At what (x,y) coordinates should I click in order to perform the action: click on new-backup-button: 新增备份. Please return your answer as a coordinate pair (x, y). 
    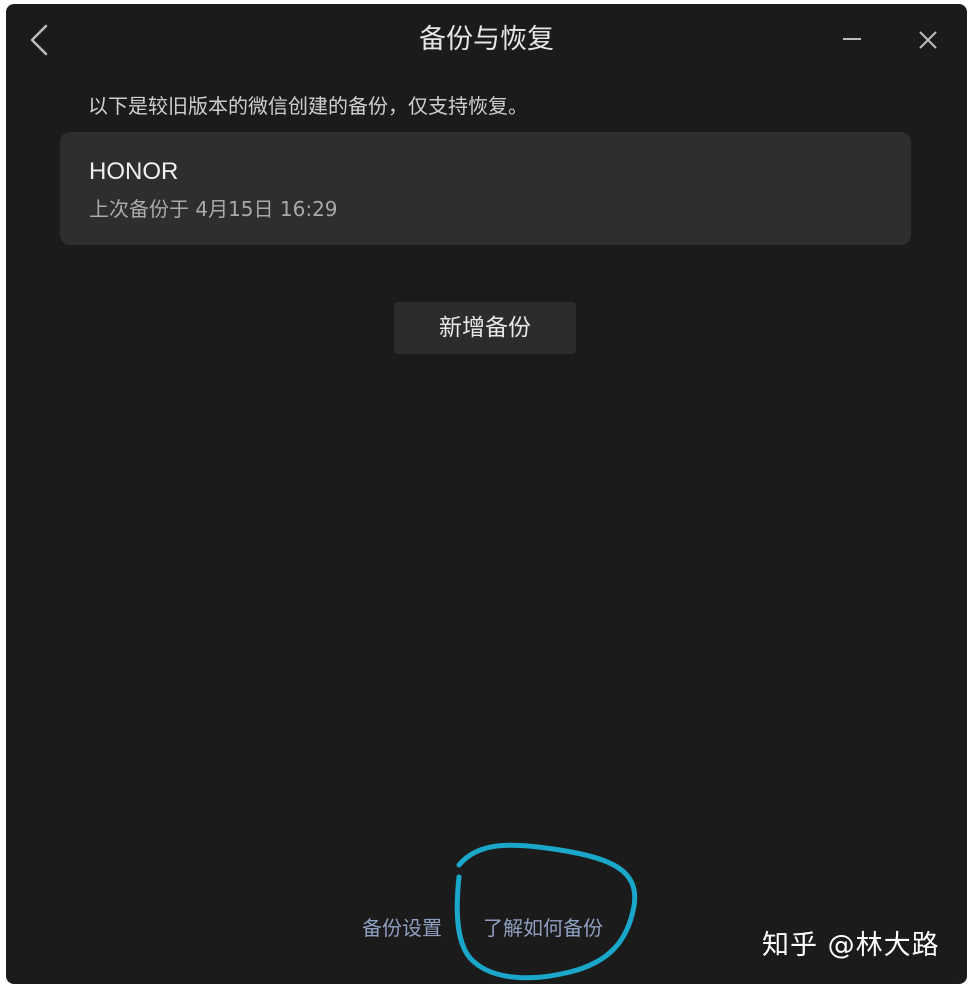
    Looking at the image, I should click on (485, 328).